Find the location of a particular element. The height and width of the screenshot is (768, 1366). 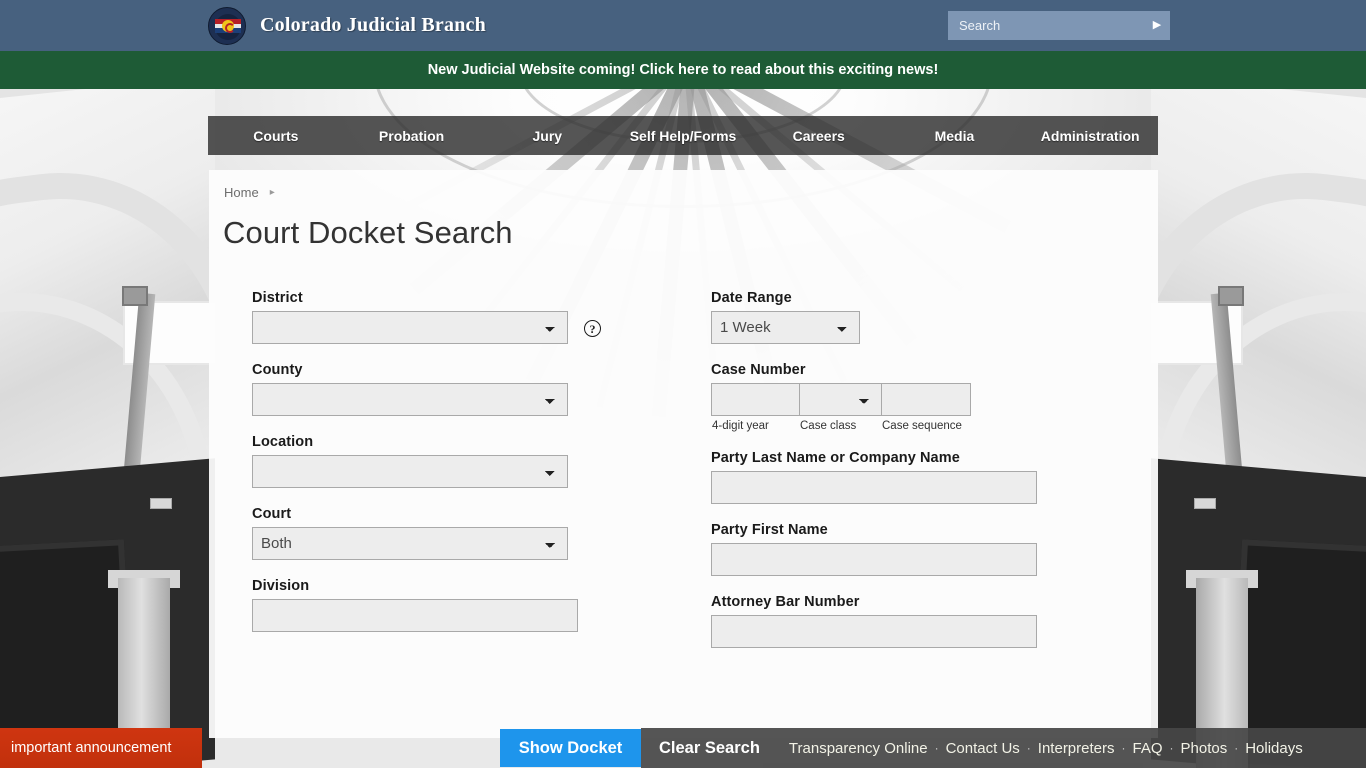

brand-title: Colorado Judicial Branch is located at coordinates (373, 25).